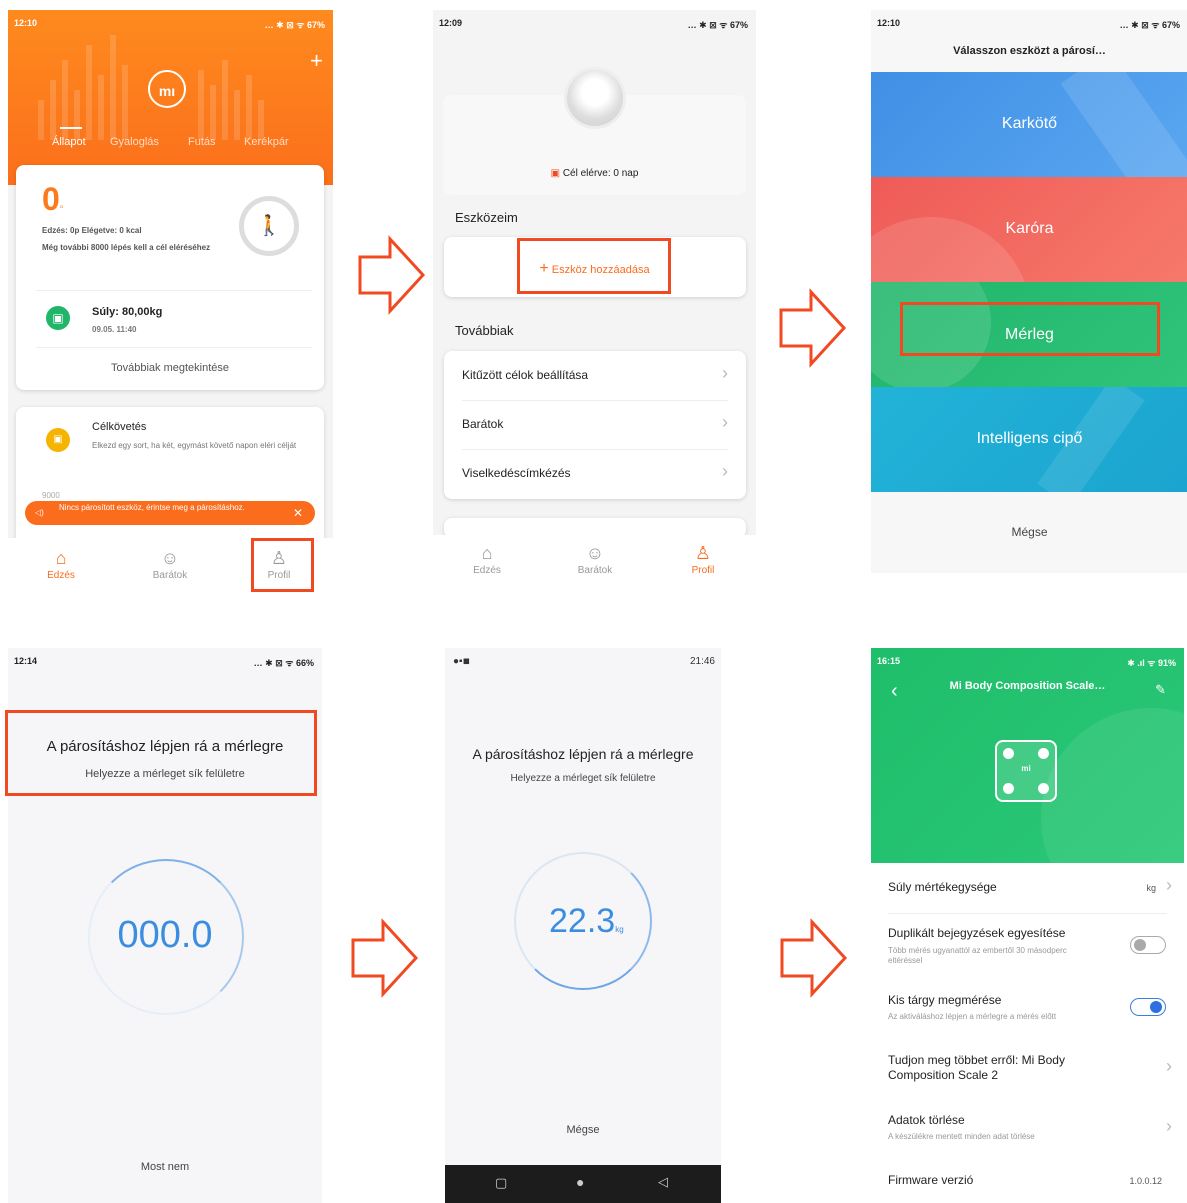 This screenshot has height=1203, width=1187. What do you see at coordinates (167, 89) in the screenshot?
I see `mi-logo-icon: mı` at bounding box center [167, 89].